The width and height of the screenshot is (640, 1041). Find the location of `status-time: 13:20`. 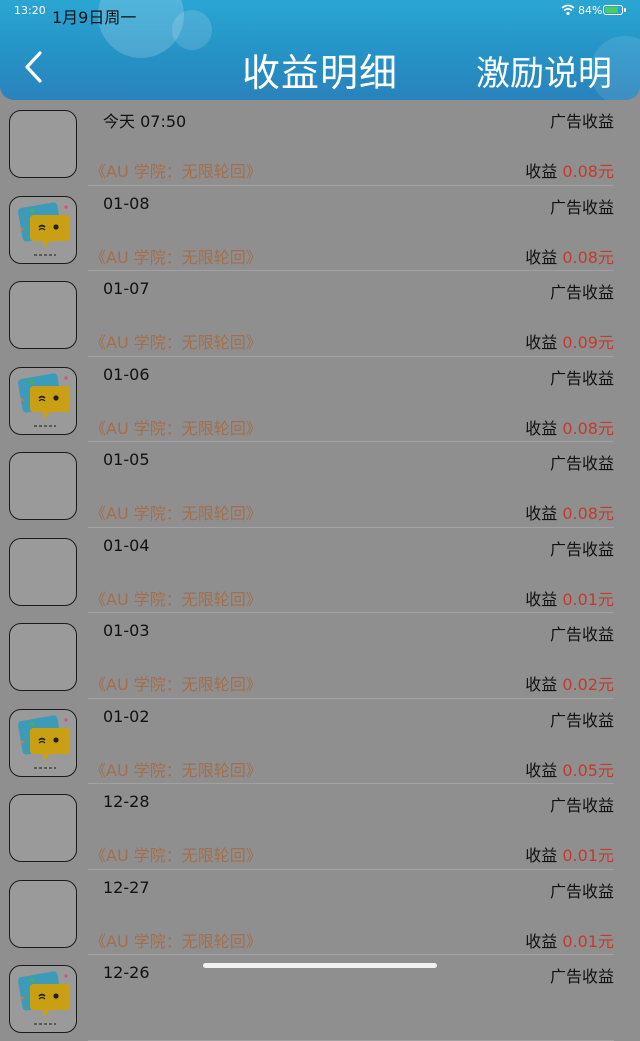

status-time: 13:20 is located at coordinates (30, 10).